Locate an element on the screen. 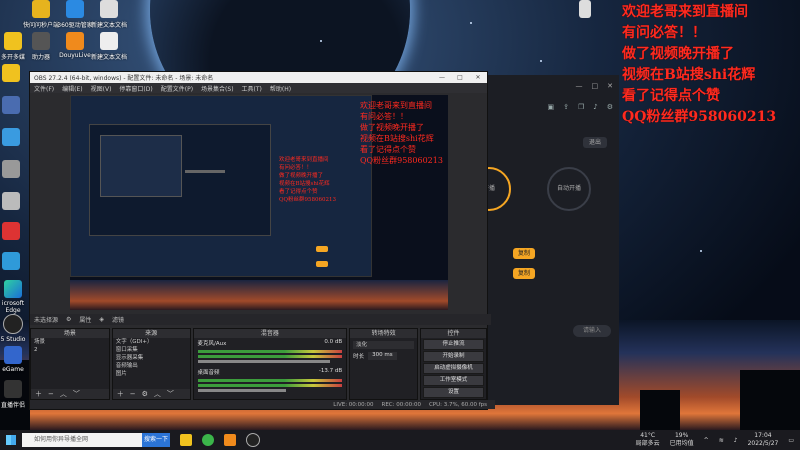 The height and width of the screenshot is (450, 800). bell-icon: ♪ is located at coordinates (595, 107).